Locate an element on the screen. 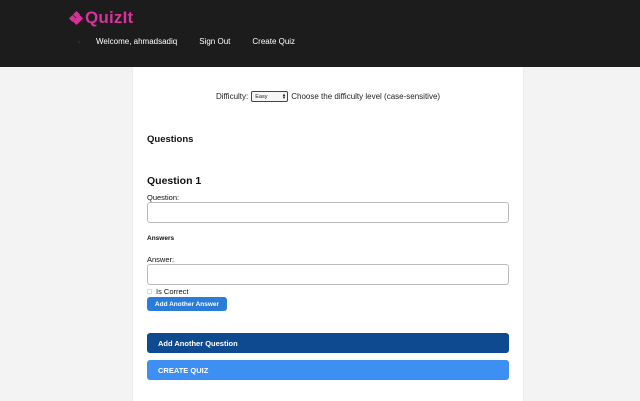  is-correct-label: Is Correct is located at coordinates (172, 291).